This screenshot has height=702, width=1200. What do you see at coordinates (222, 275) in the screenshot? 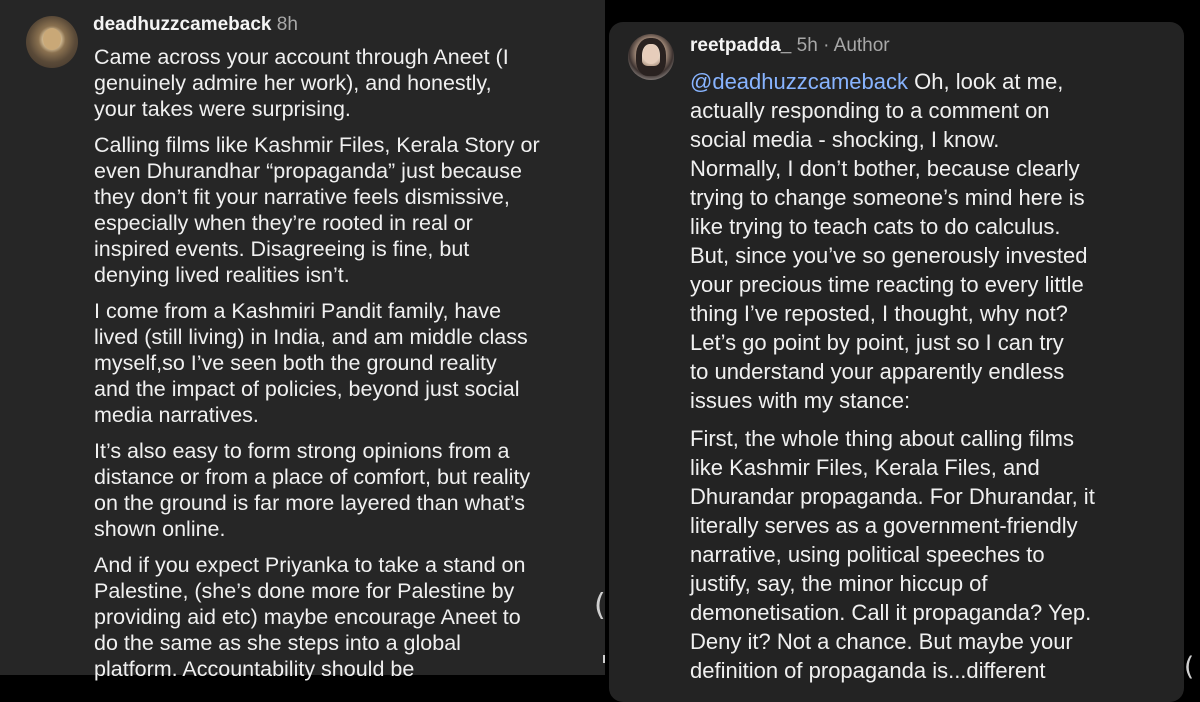
I see `comment-line: denying lived realities isn’t.` at bounding box center [222, 275].